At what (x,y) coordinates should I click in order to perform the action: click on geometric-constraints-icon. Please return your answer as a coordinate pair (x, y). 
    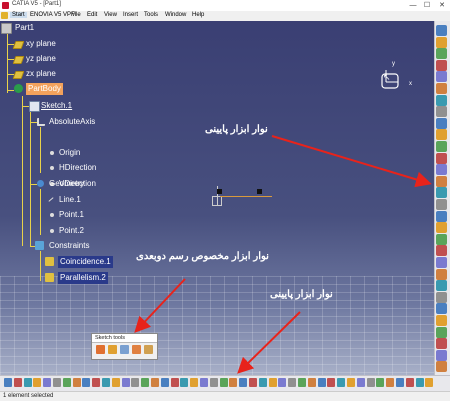
    Looking at the image, I should click on (136, 349).